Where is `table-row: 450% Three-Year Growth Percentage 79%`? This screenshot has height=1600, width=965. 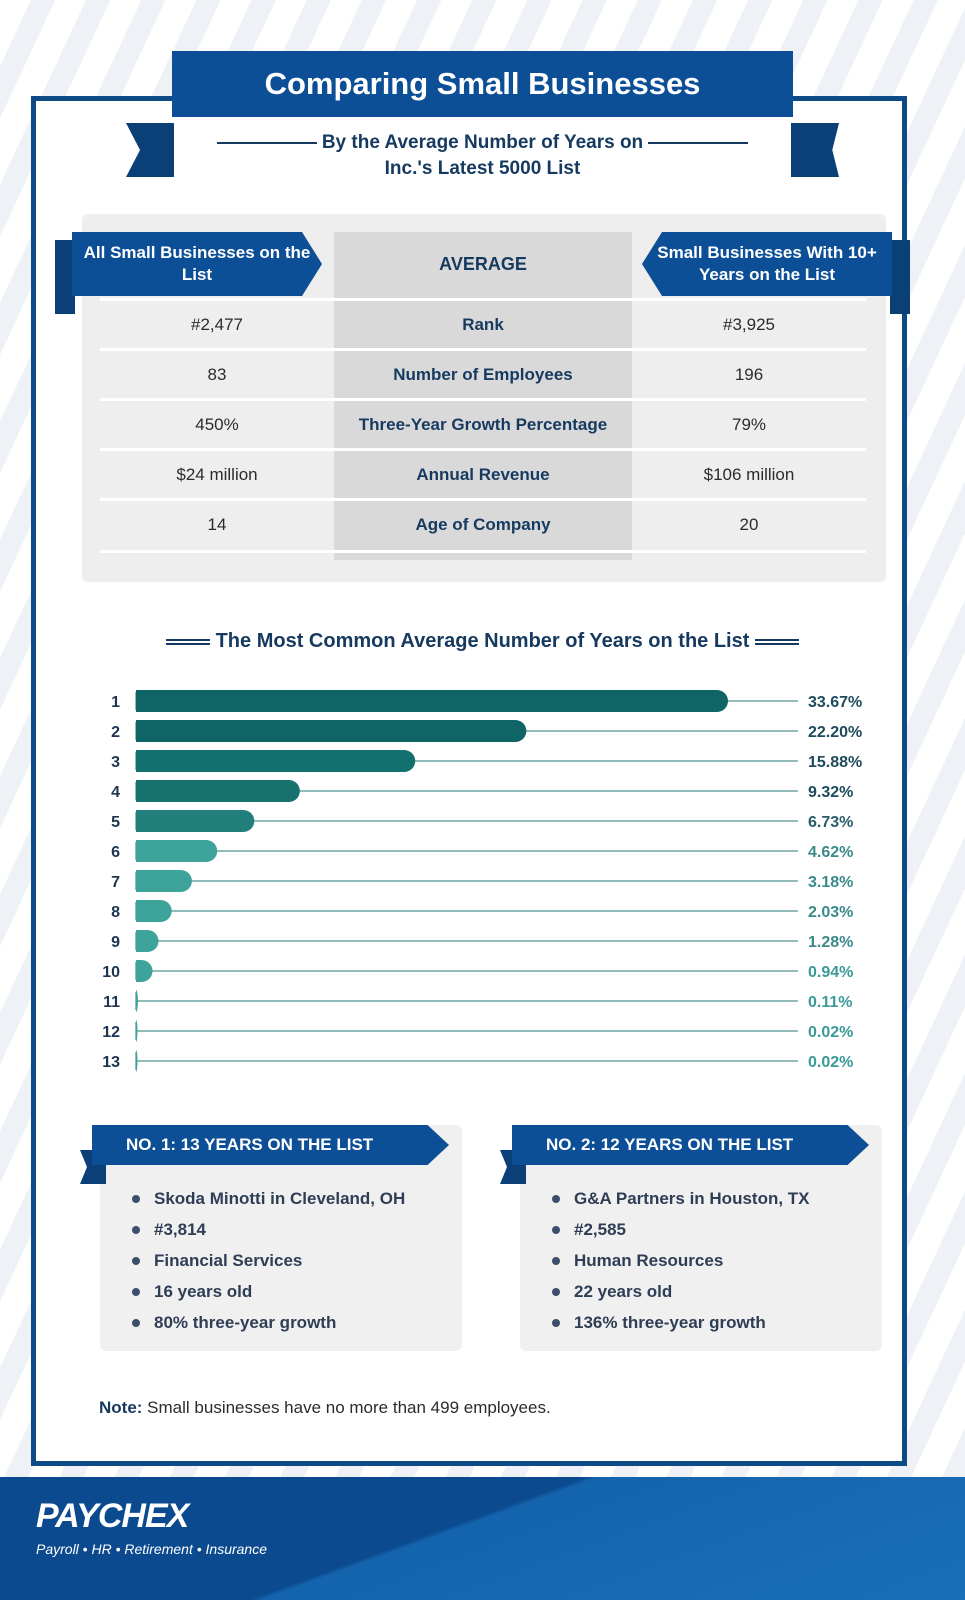 table-row: 450% Three-Year Growth Percentage 79% is located at coordinates (483, 424).